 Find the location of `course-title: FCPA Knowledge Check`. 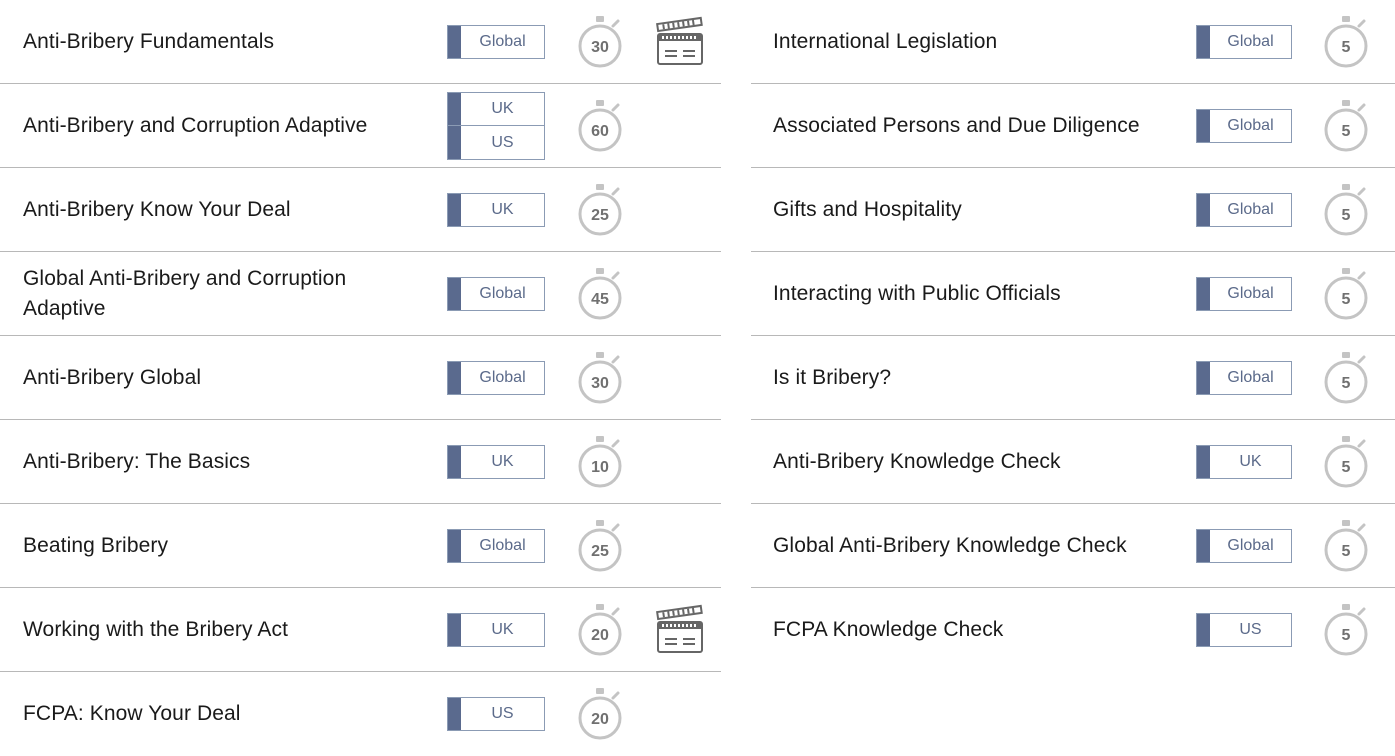

course-title: FCPA Knowledge Check is located at coordinates (888, 629).